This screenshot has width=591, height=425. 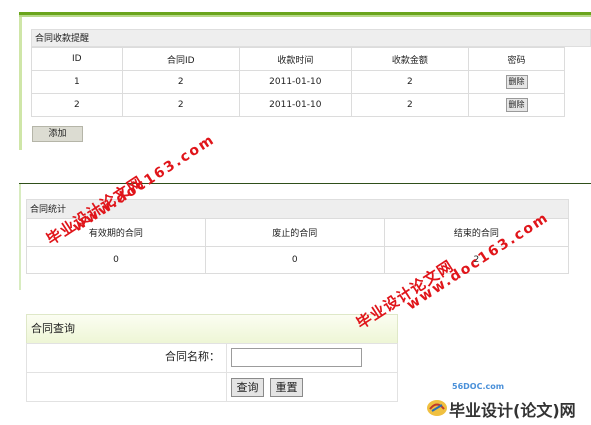 What do you see at coordinates (478, 386) in the screenshot?
I see `logo-url: 56DOC.com` at bounding box center [478, 386].